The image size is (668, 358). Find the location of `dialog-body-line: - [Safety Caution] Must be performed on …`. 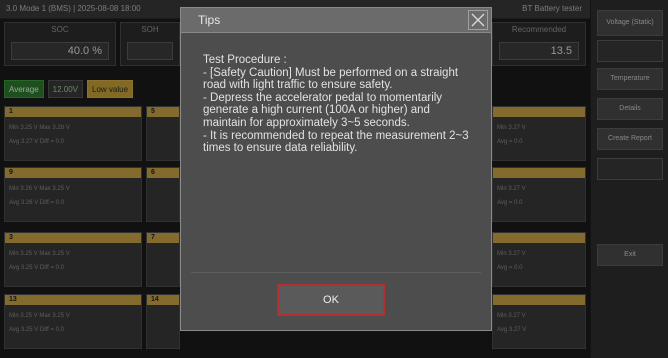

dialog-body-line: - [Safety Caution] Must be performed on … is located at coordinates (331, 79).